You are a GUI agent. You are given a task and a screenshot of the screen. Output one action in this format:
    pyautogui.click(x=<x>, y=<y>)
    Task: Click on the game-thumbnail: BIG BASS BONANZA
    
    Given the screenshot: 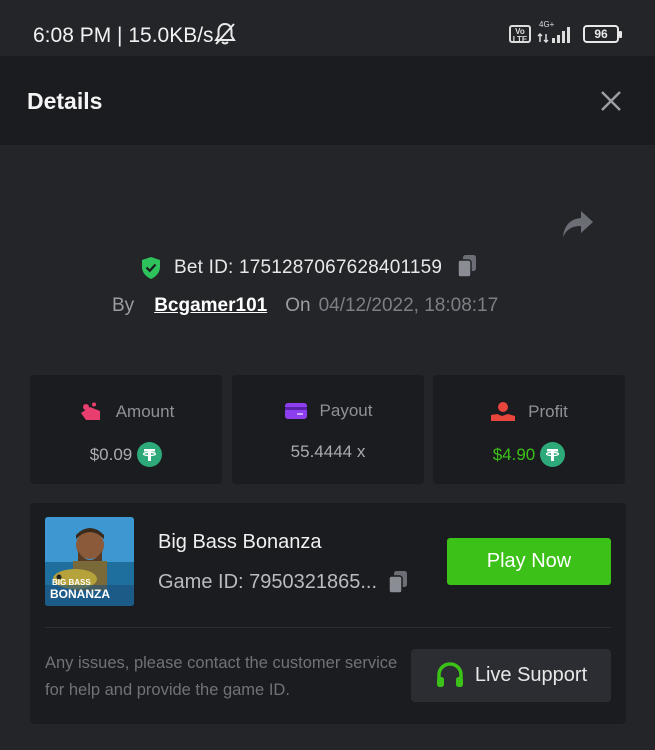 What is the action you would take?
    pyautogui.click(x=89, y=561)
    